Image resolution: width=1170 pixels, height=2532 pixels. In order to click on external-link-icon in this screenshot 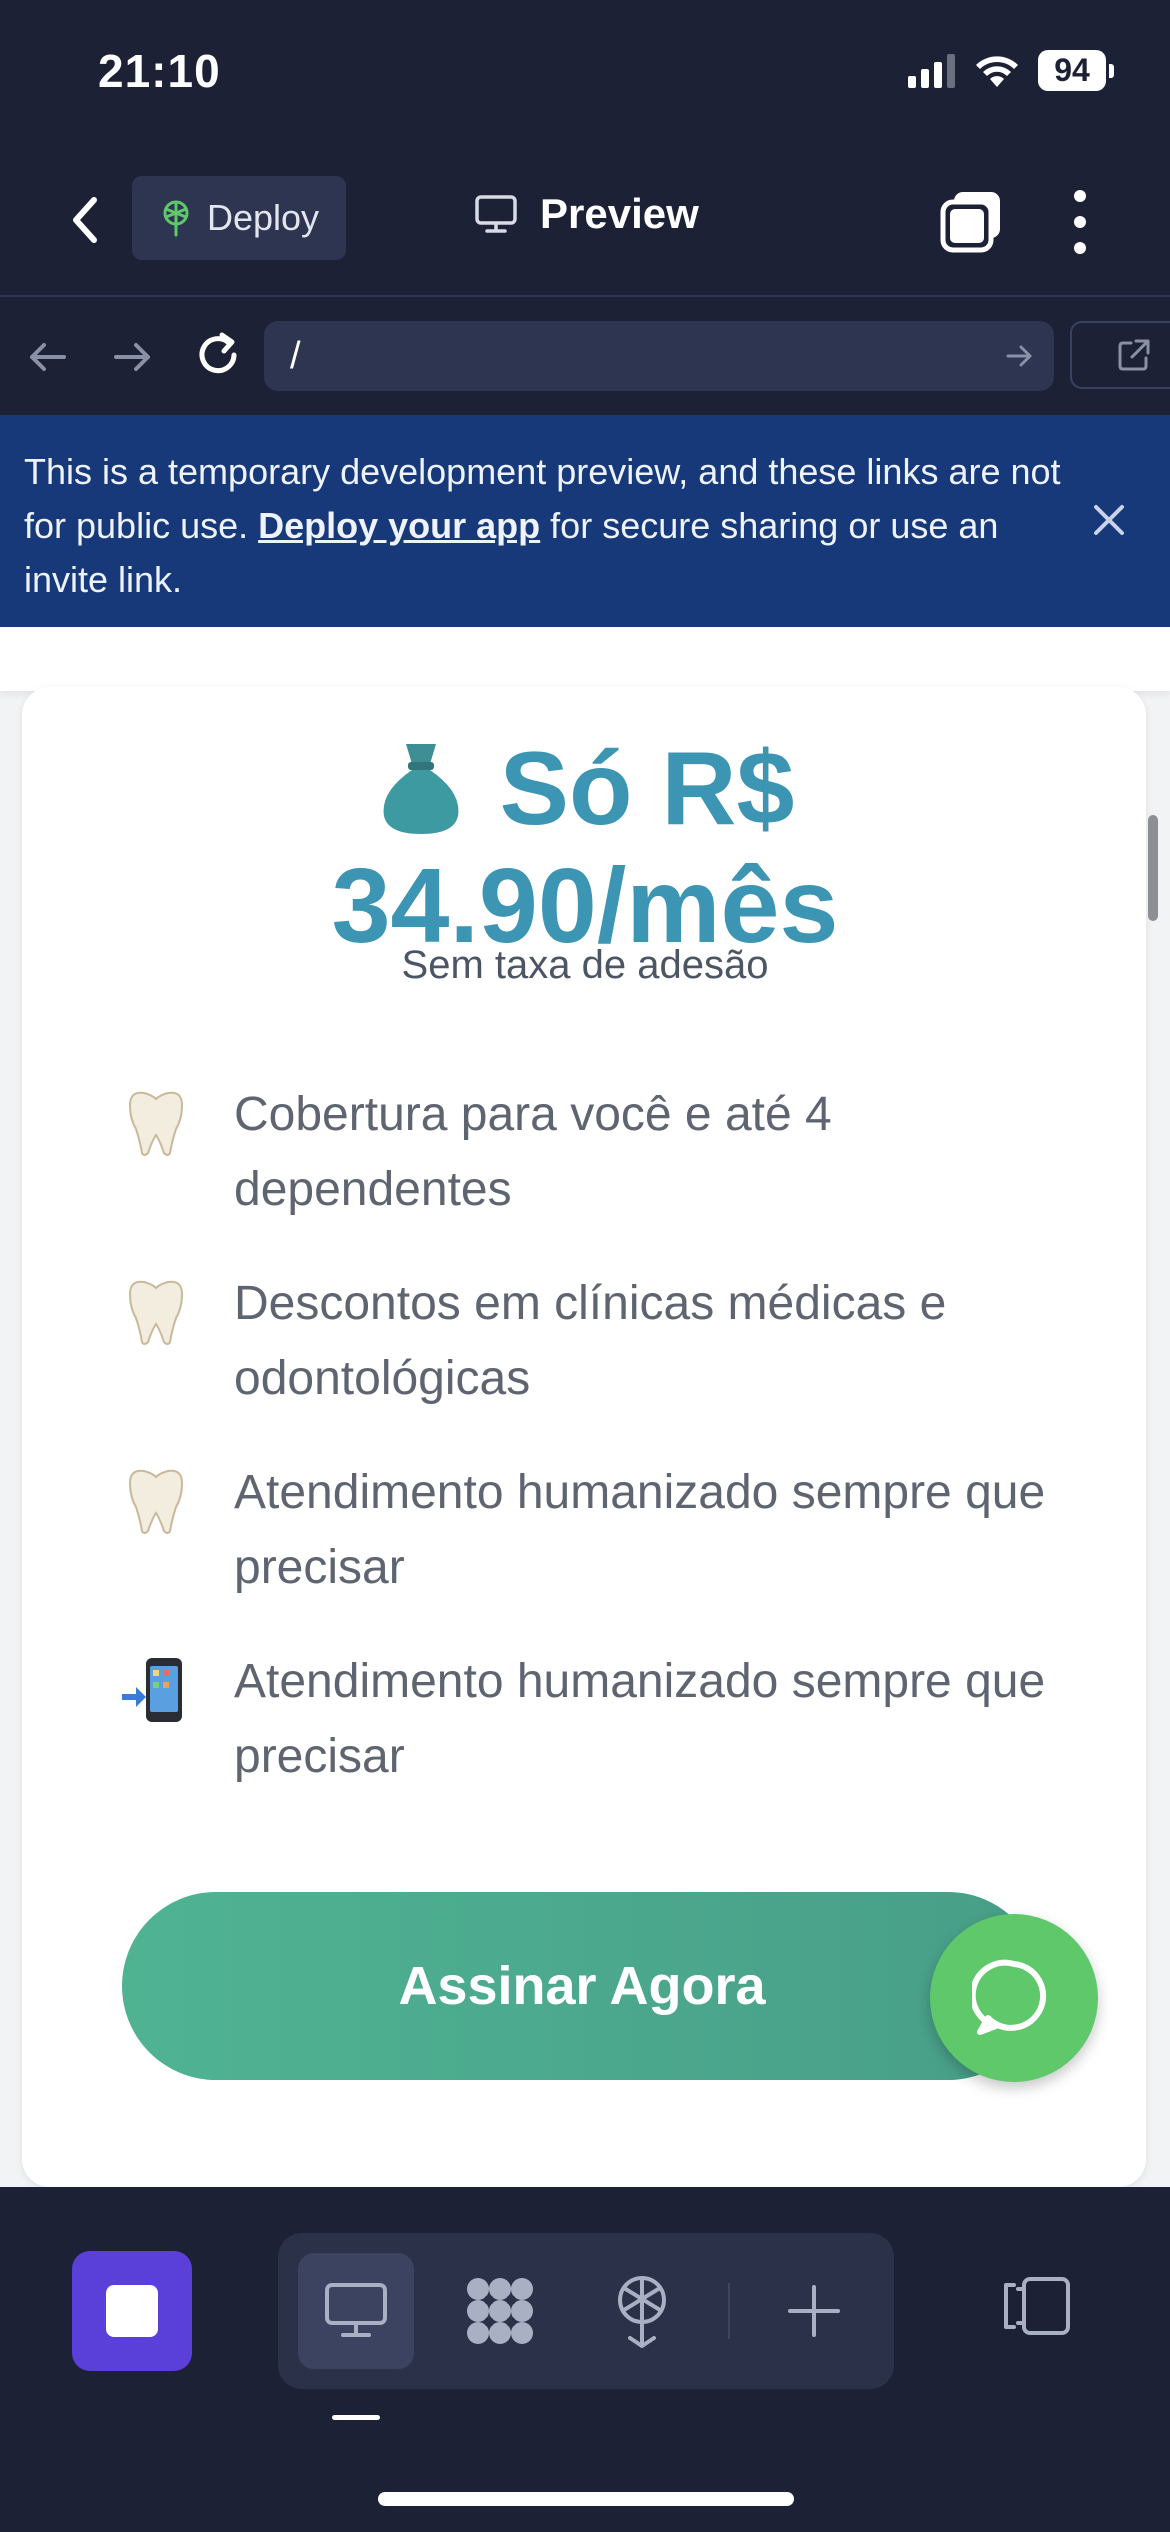, I will do `click(1134, 355)`.